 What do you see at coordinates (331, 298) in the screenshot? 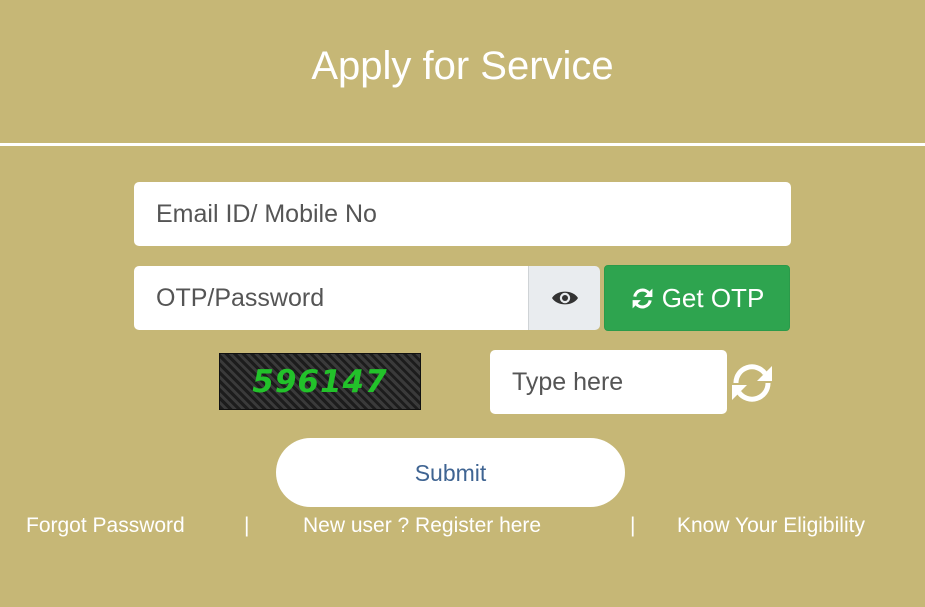
I see `otp-password-input` at bounding box center [331, 298].